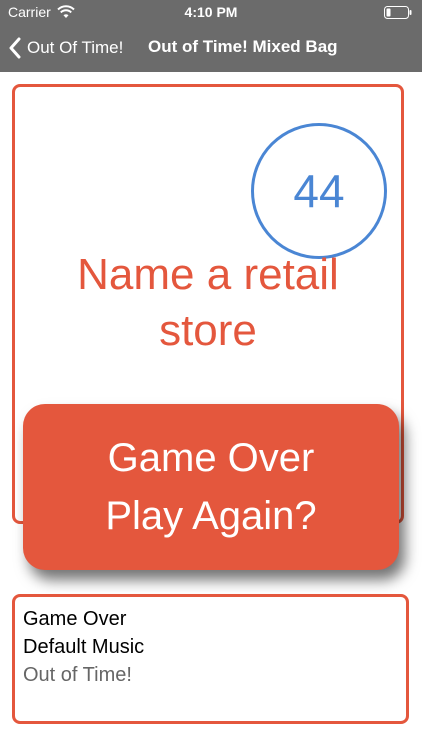 The height and width of the screenshot is (750, 422). What do you see at coordinates (15, 48) in the screenshot?
I see `chevron-left-icon` at bounding box center [15, 48].